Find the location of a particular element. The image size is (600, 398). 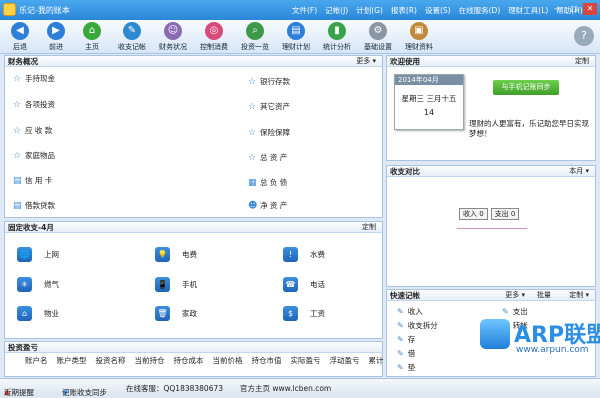

phone-icon: 📱 is located at coordinates (162, 284).